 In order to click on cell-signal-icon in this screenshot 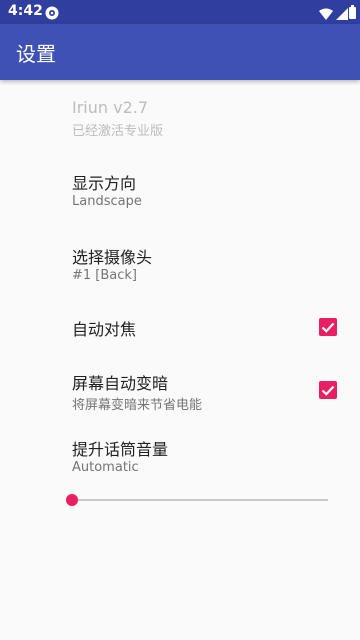, I will do `click(342, 12)`.